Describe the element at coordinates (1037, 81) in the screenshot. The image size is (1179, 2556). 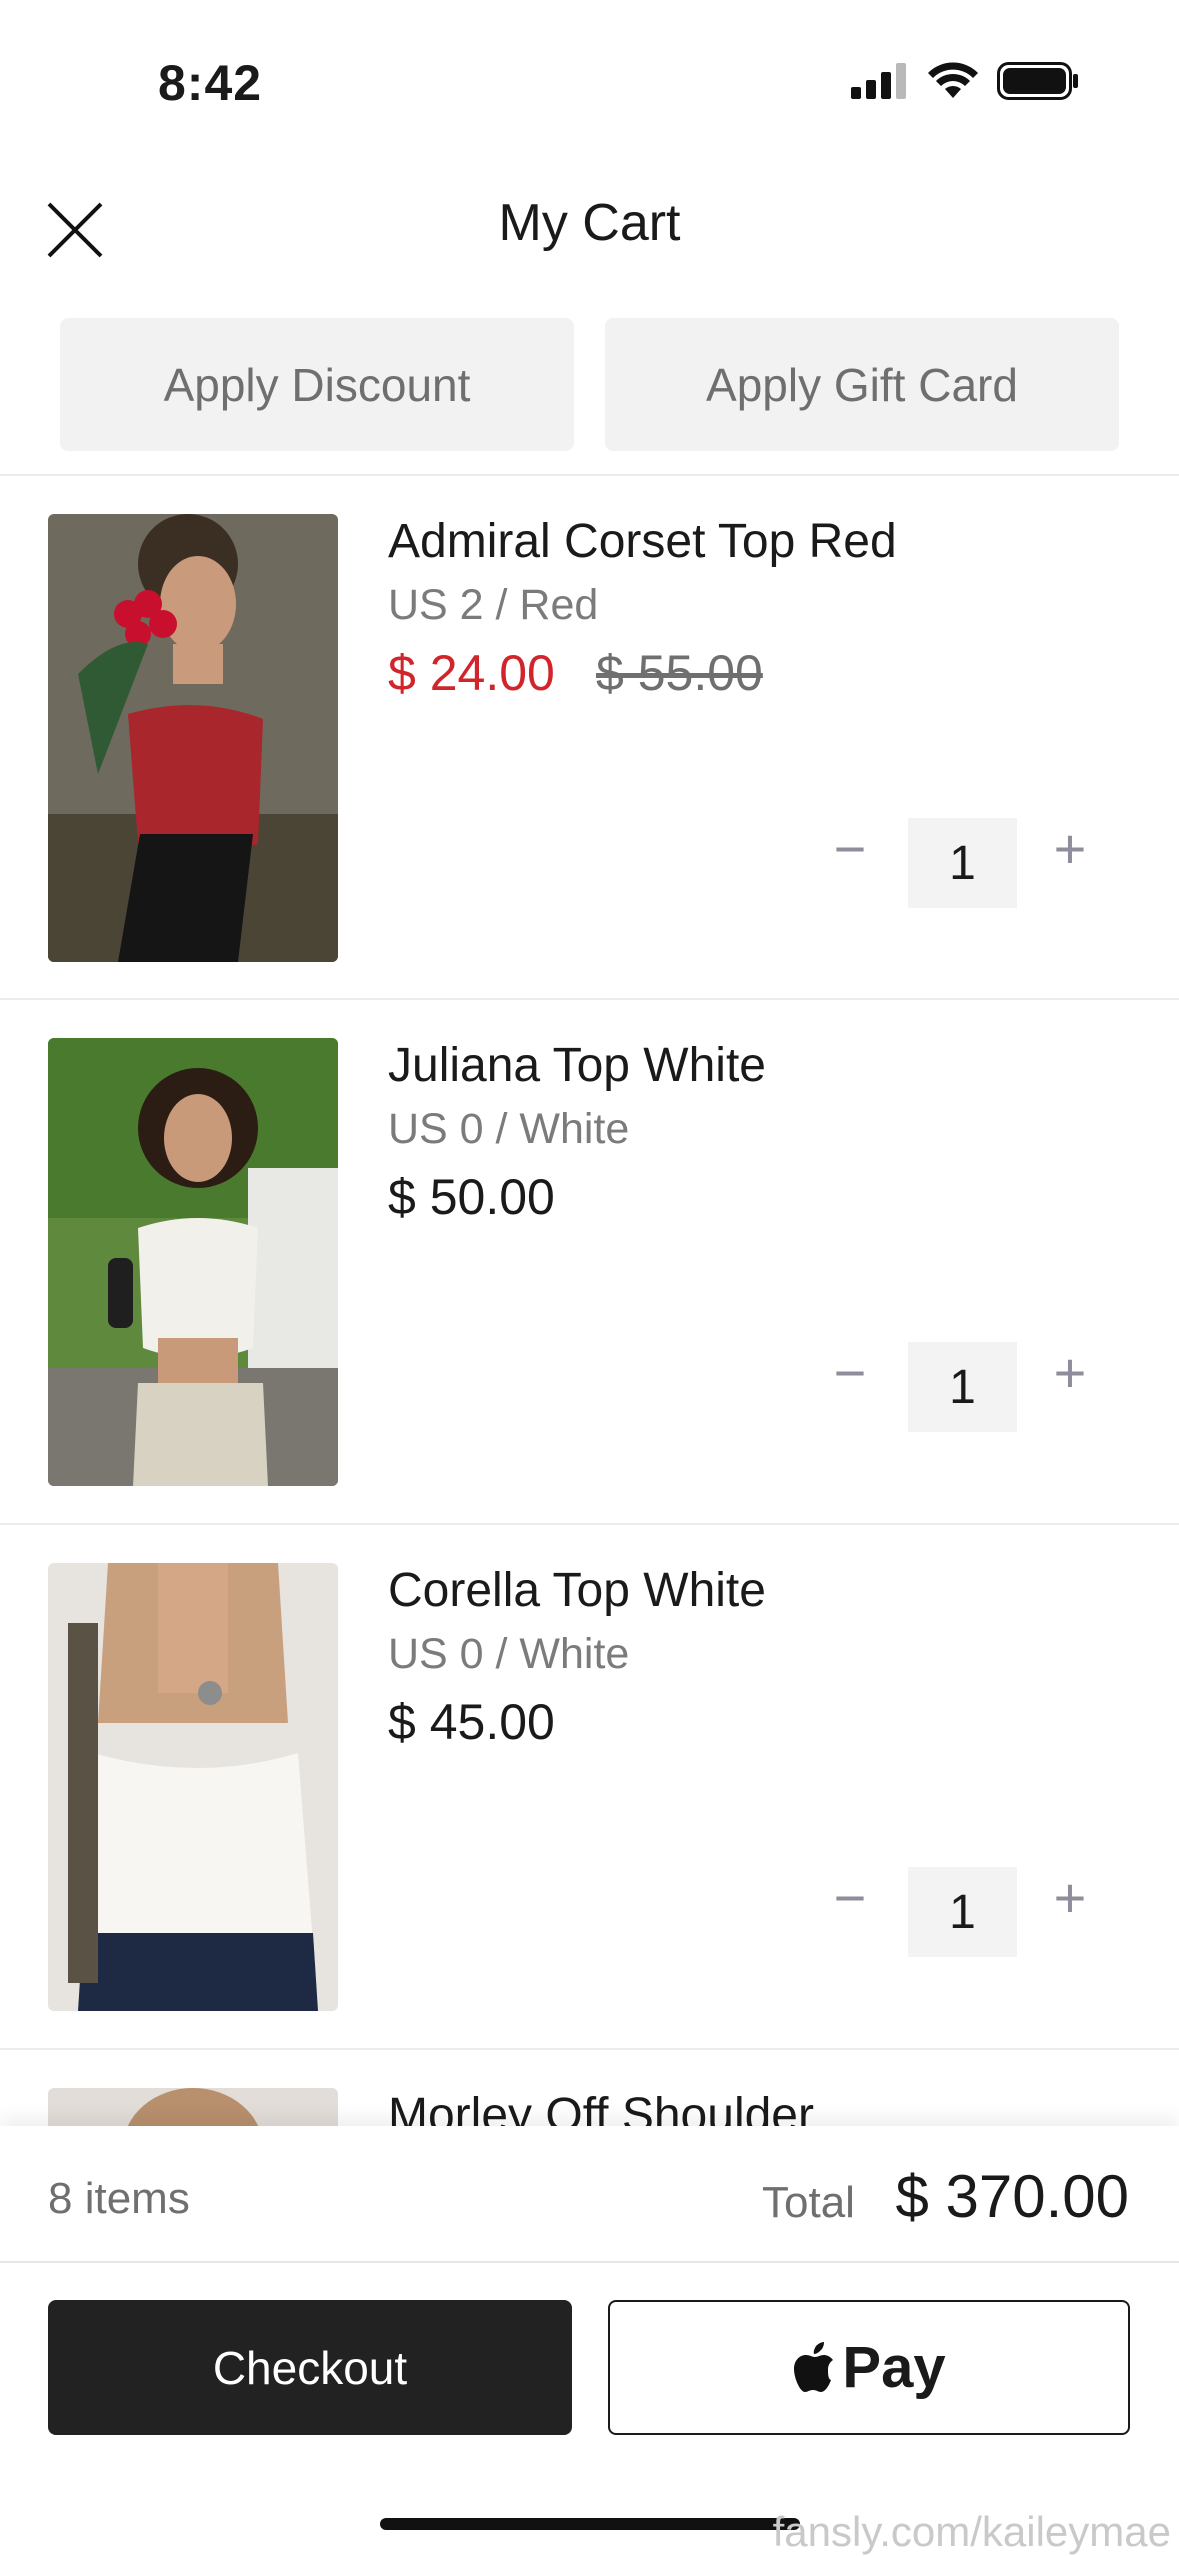
I see `battery-icon` at that location.